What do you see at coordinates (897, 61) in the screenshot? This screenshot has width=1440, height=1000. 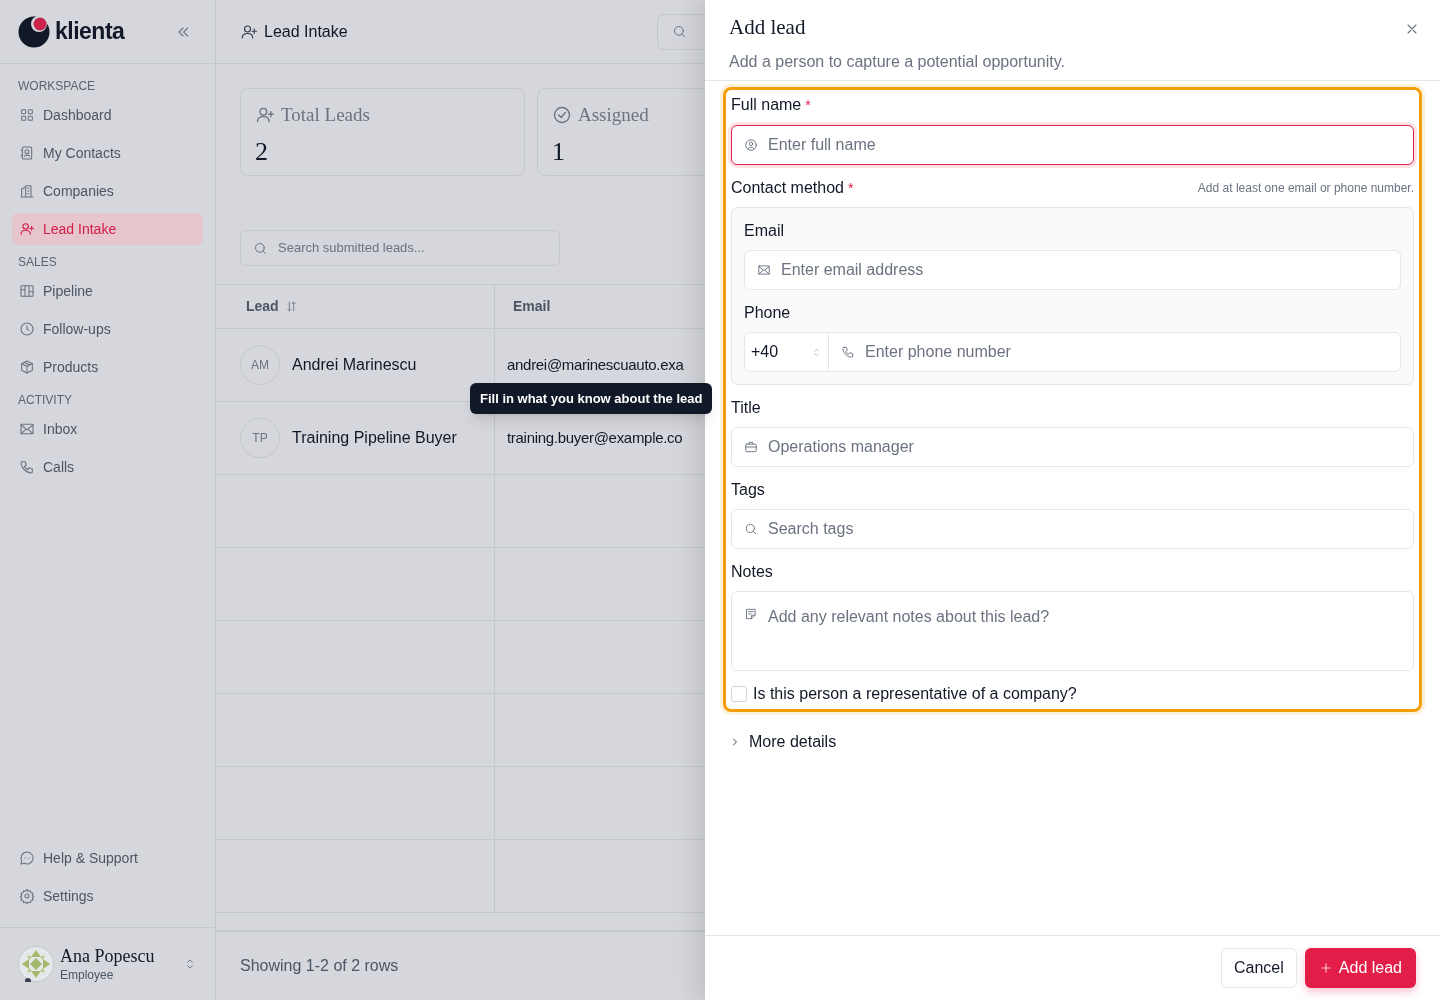 I see `drawer-subtitle: Add a person to capture a potential opportunity.` at bounding box center [897, 61].